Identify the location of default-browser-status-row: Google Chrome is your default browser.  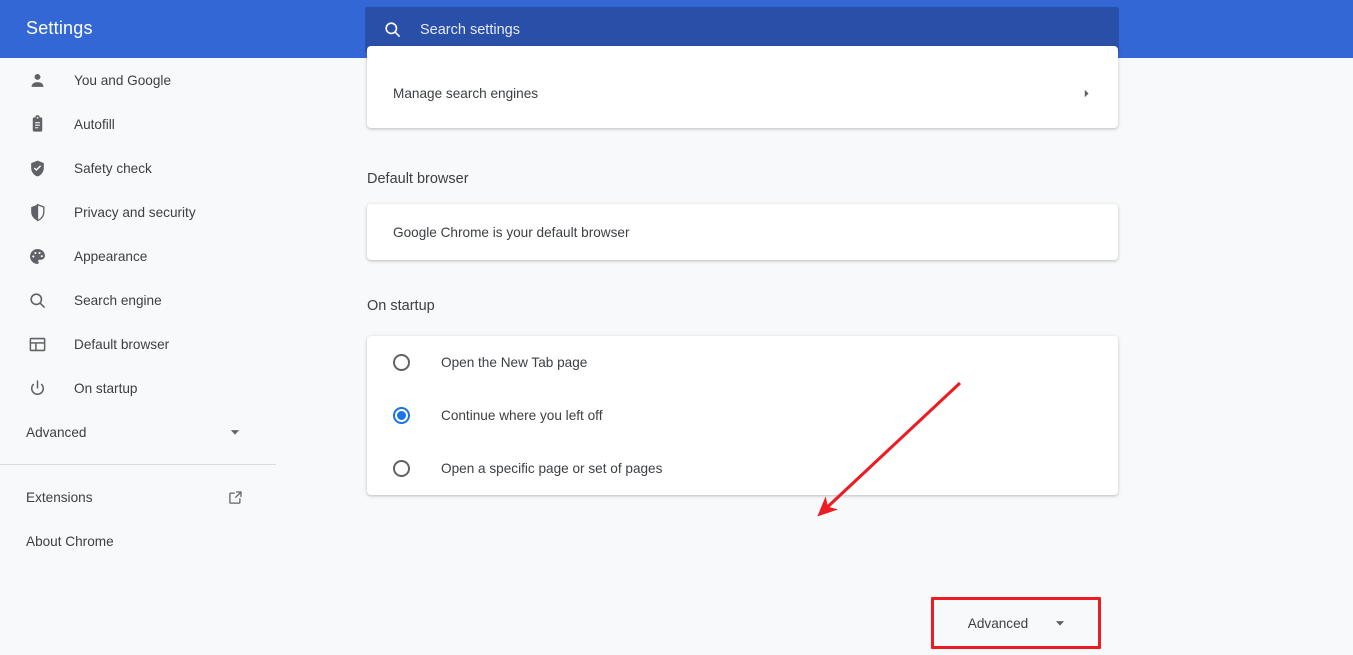
(742, 232).